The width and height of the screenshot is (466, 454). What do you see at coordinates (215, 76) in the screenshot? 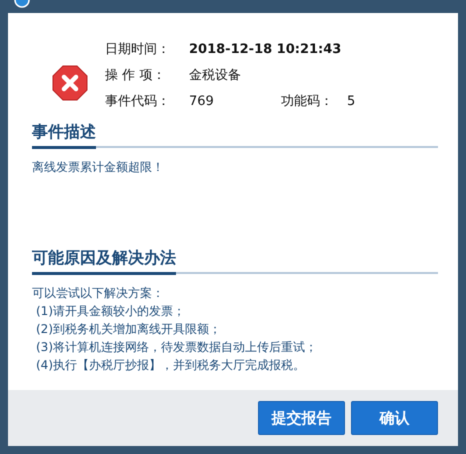
I see `field-value: 金税设备` at bounding box center [215, 76].